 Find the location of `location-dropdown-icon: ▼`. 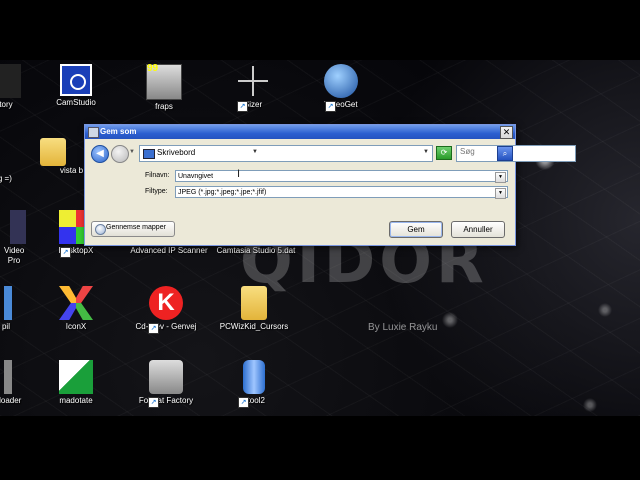

location-dropdown-icon: ▼ is located at coordinates (426, 152).